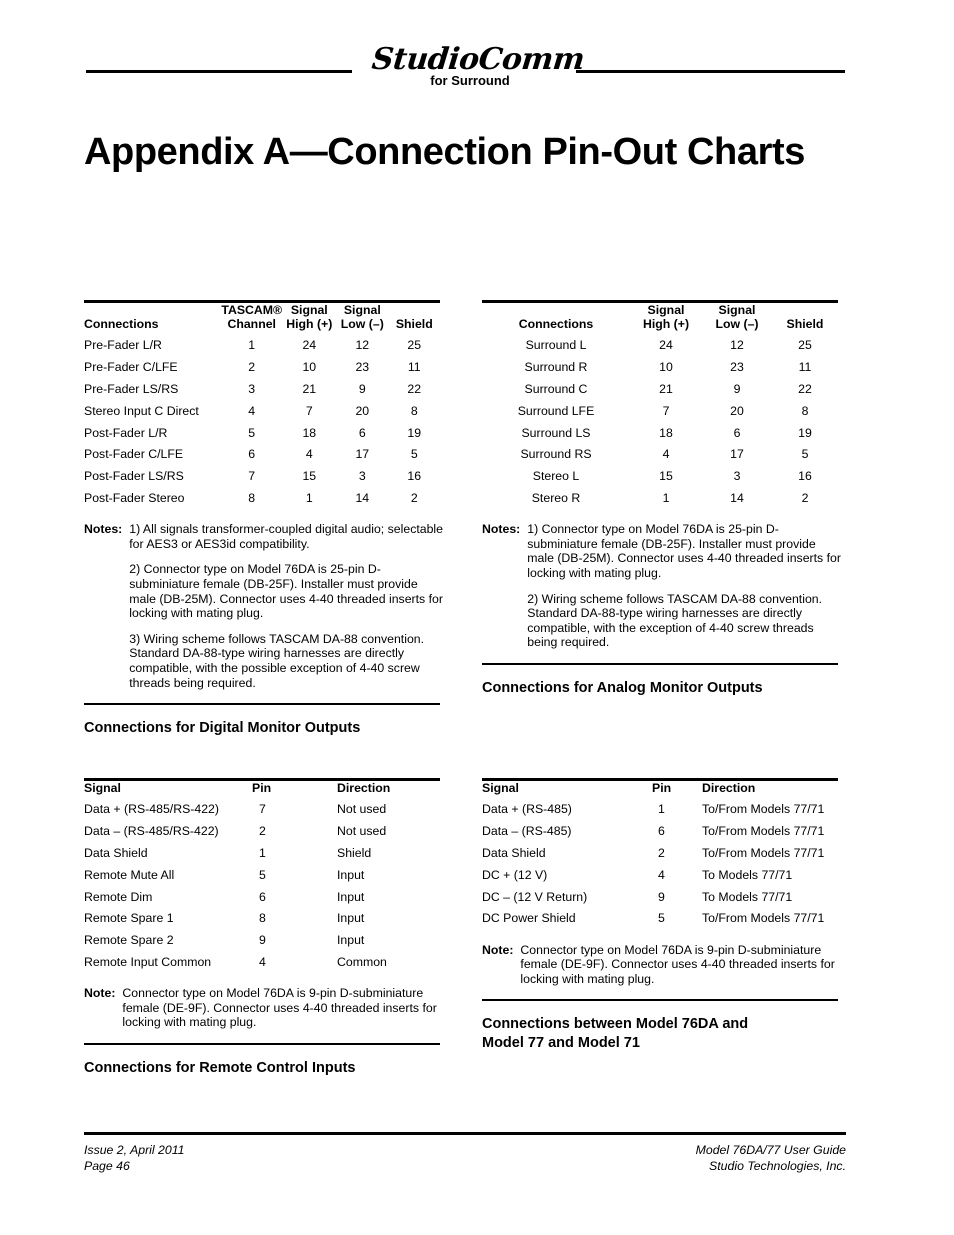 The height and width of the screenshot is (1235, 954). I want to click on col-header-tascam-channel: TASCAM® Channel, so click(252, 319).